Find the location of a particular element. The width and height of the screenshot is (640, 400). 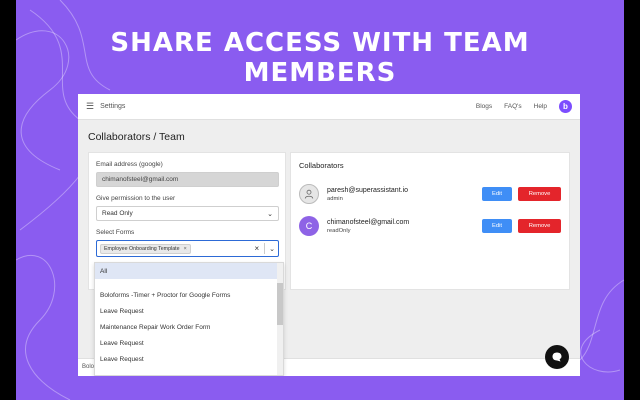

forms-multiselect: Employee Onboarding Template × × ⌄ is located at coordinates (187, 248).